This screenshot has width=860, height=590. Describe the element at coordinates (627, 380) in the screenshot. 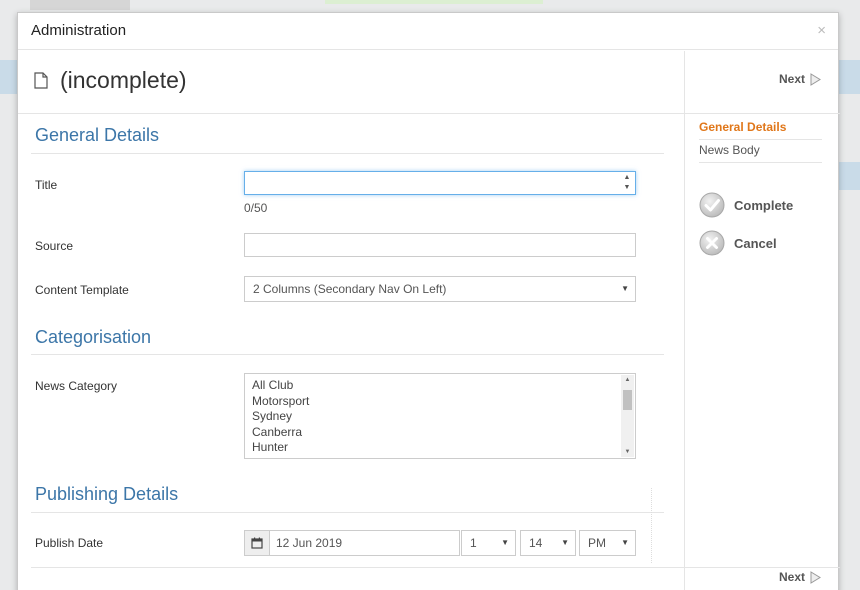

I see `scroll-up-icon: ▲` at that location.